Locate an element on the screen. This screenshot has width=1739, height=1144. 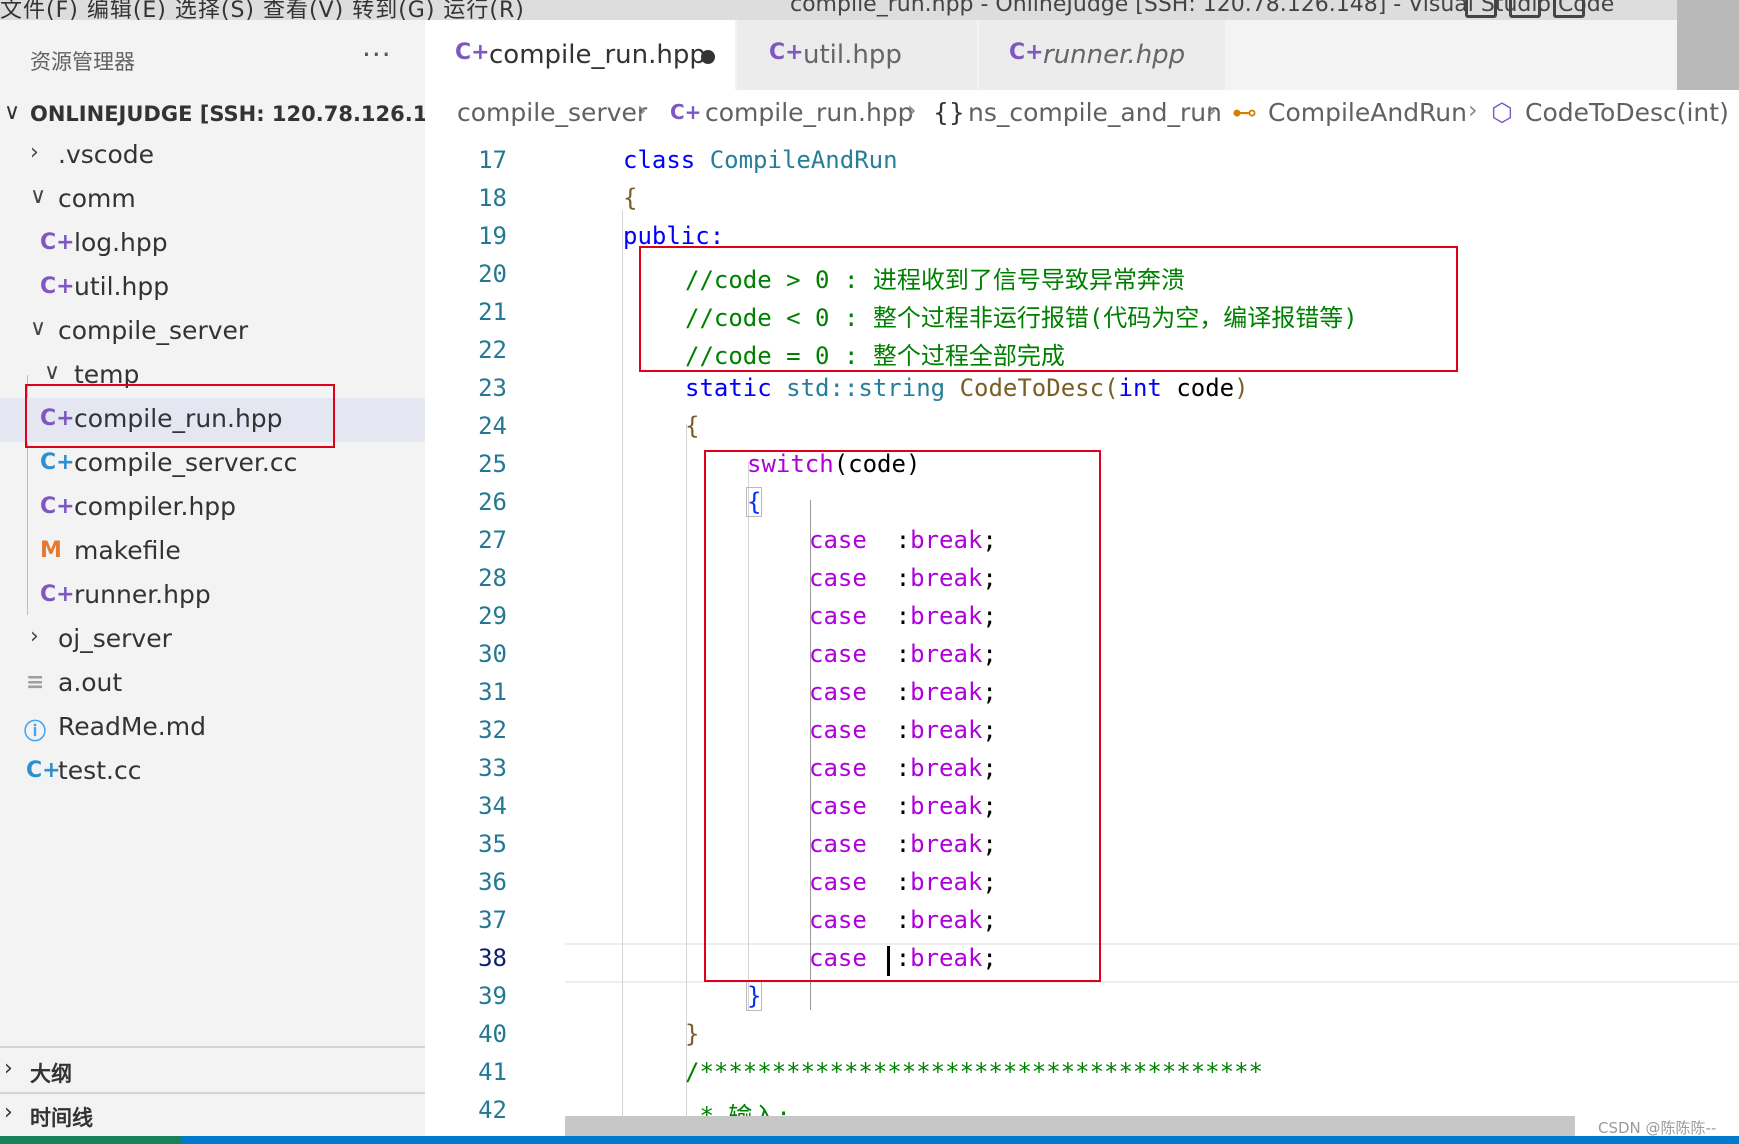
tree-item-compile-server-cc: C+ compile_server.cc is located at coordinates (212, 464).